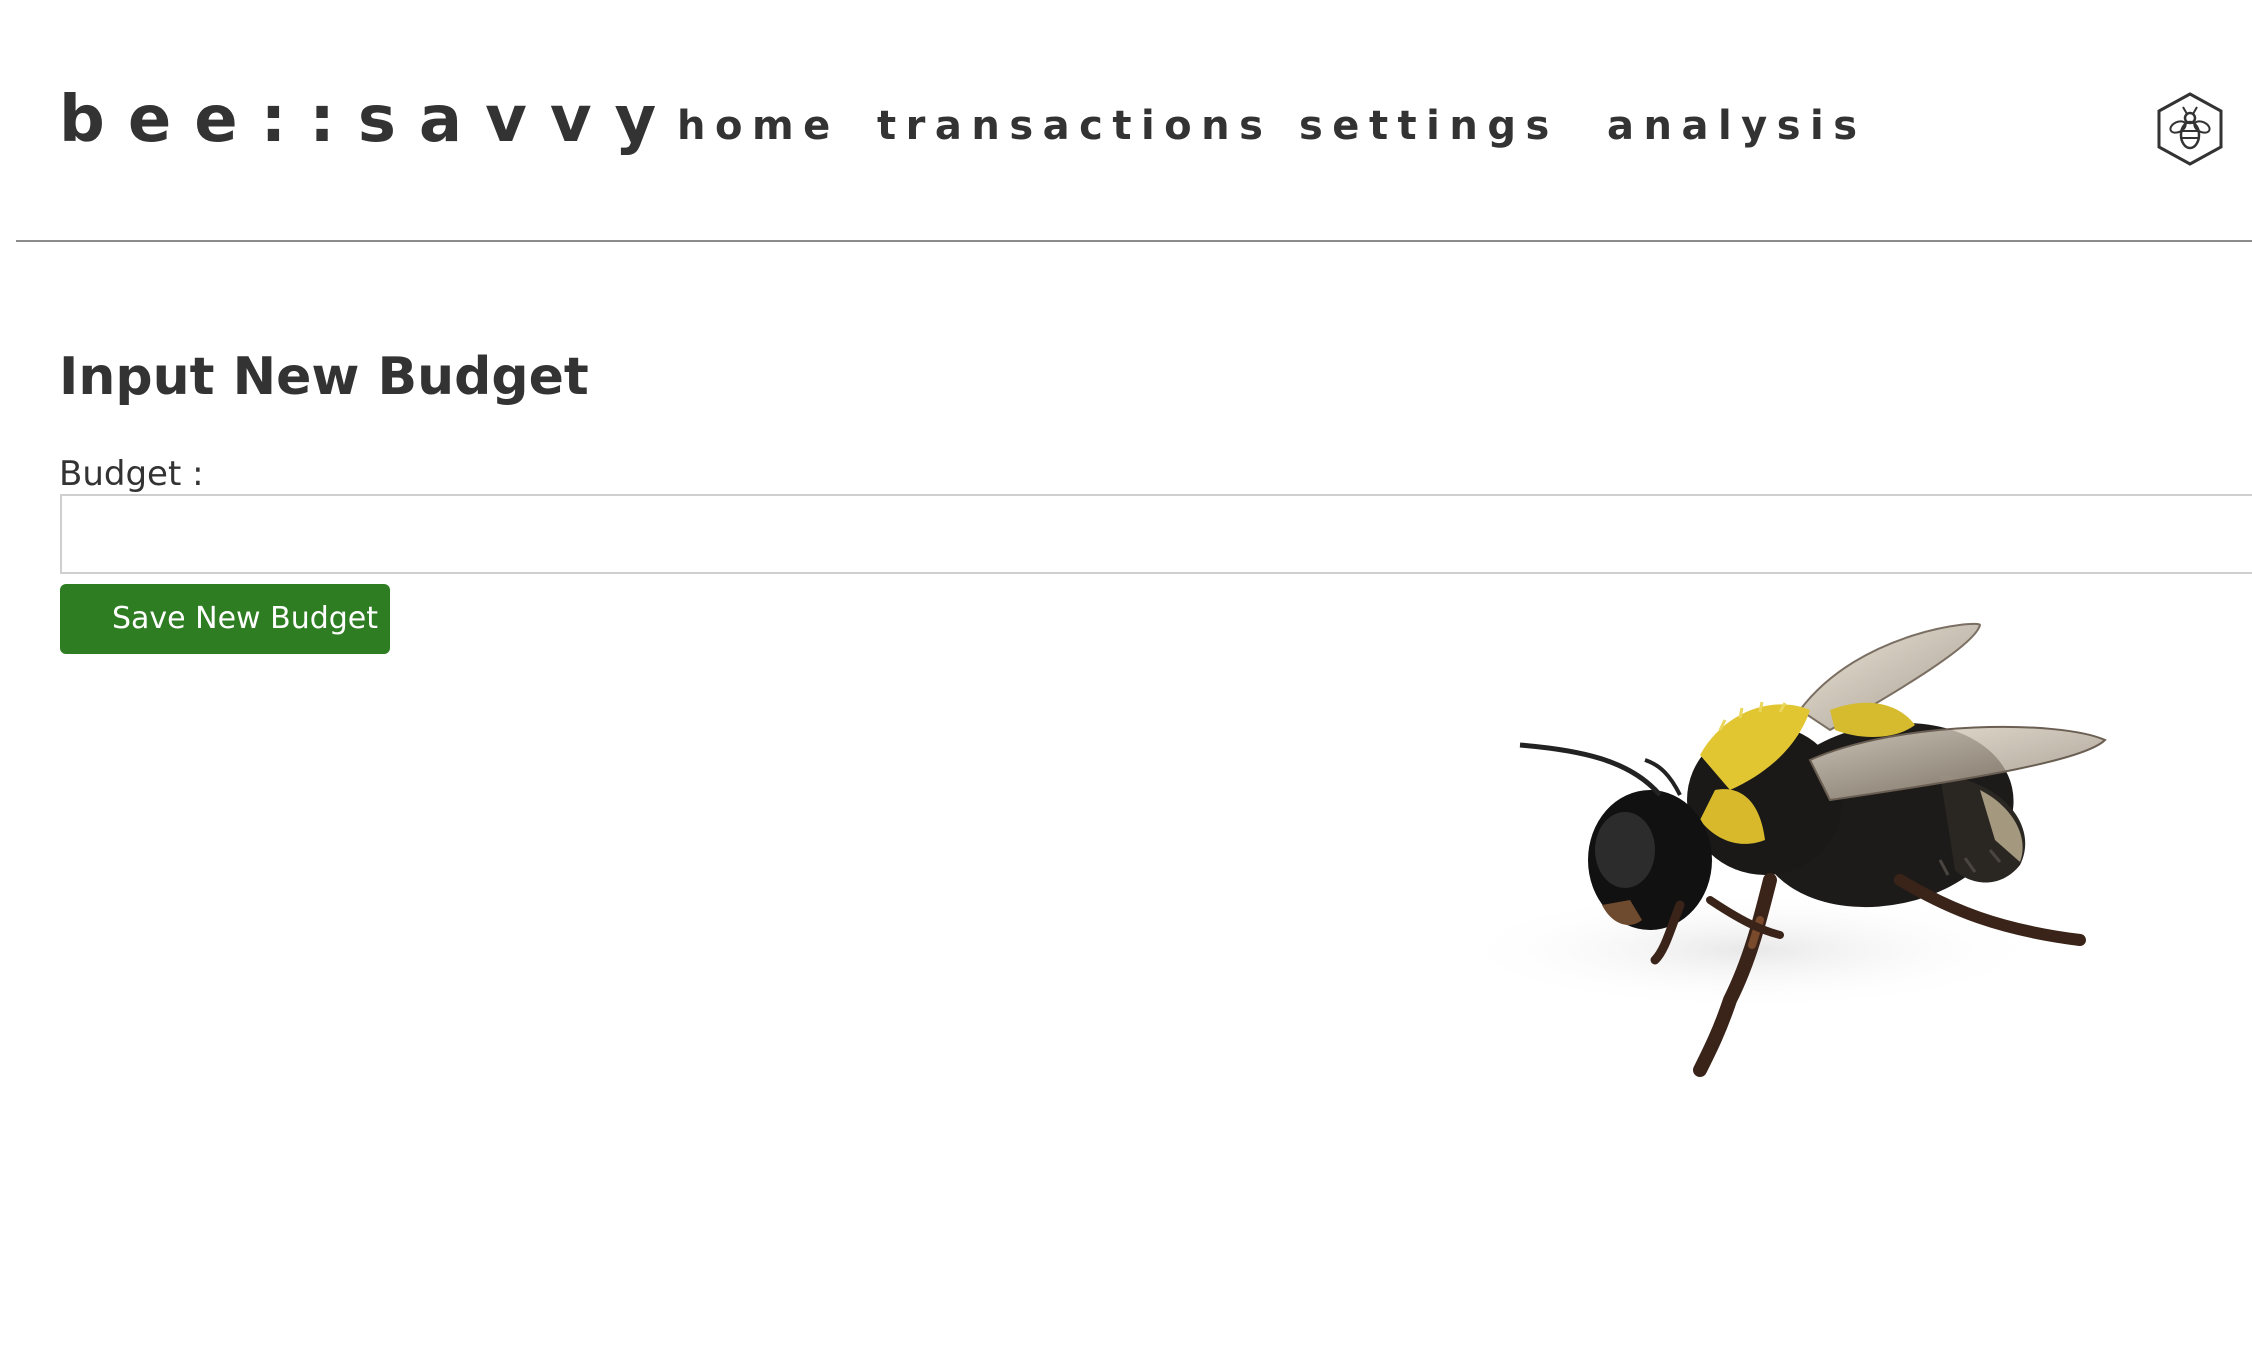 This screenshot has height=1346, width=2252. Describe the element at coordinates (131, 474) in the screenshot. I see `budget-label: Budget :` at that location.